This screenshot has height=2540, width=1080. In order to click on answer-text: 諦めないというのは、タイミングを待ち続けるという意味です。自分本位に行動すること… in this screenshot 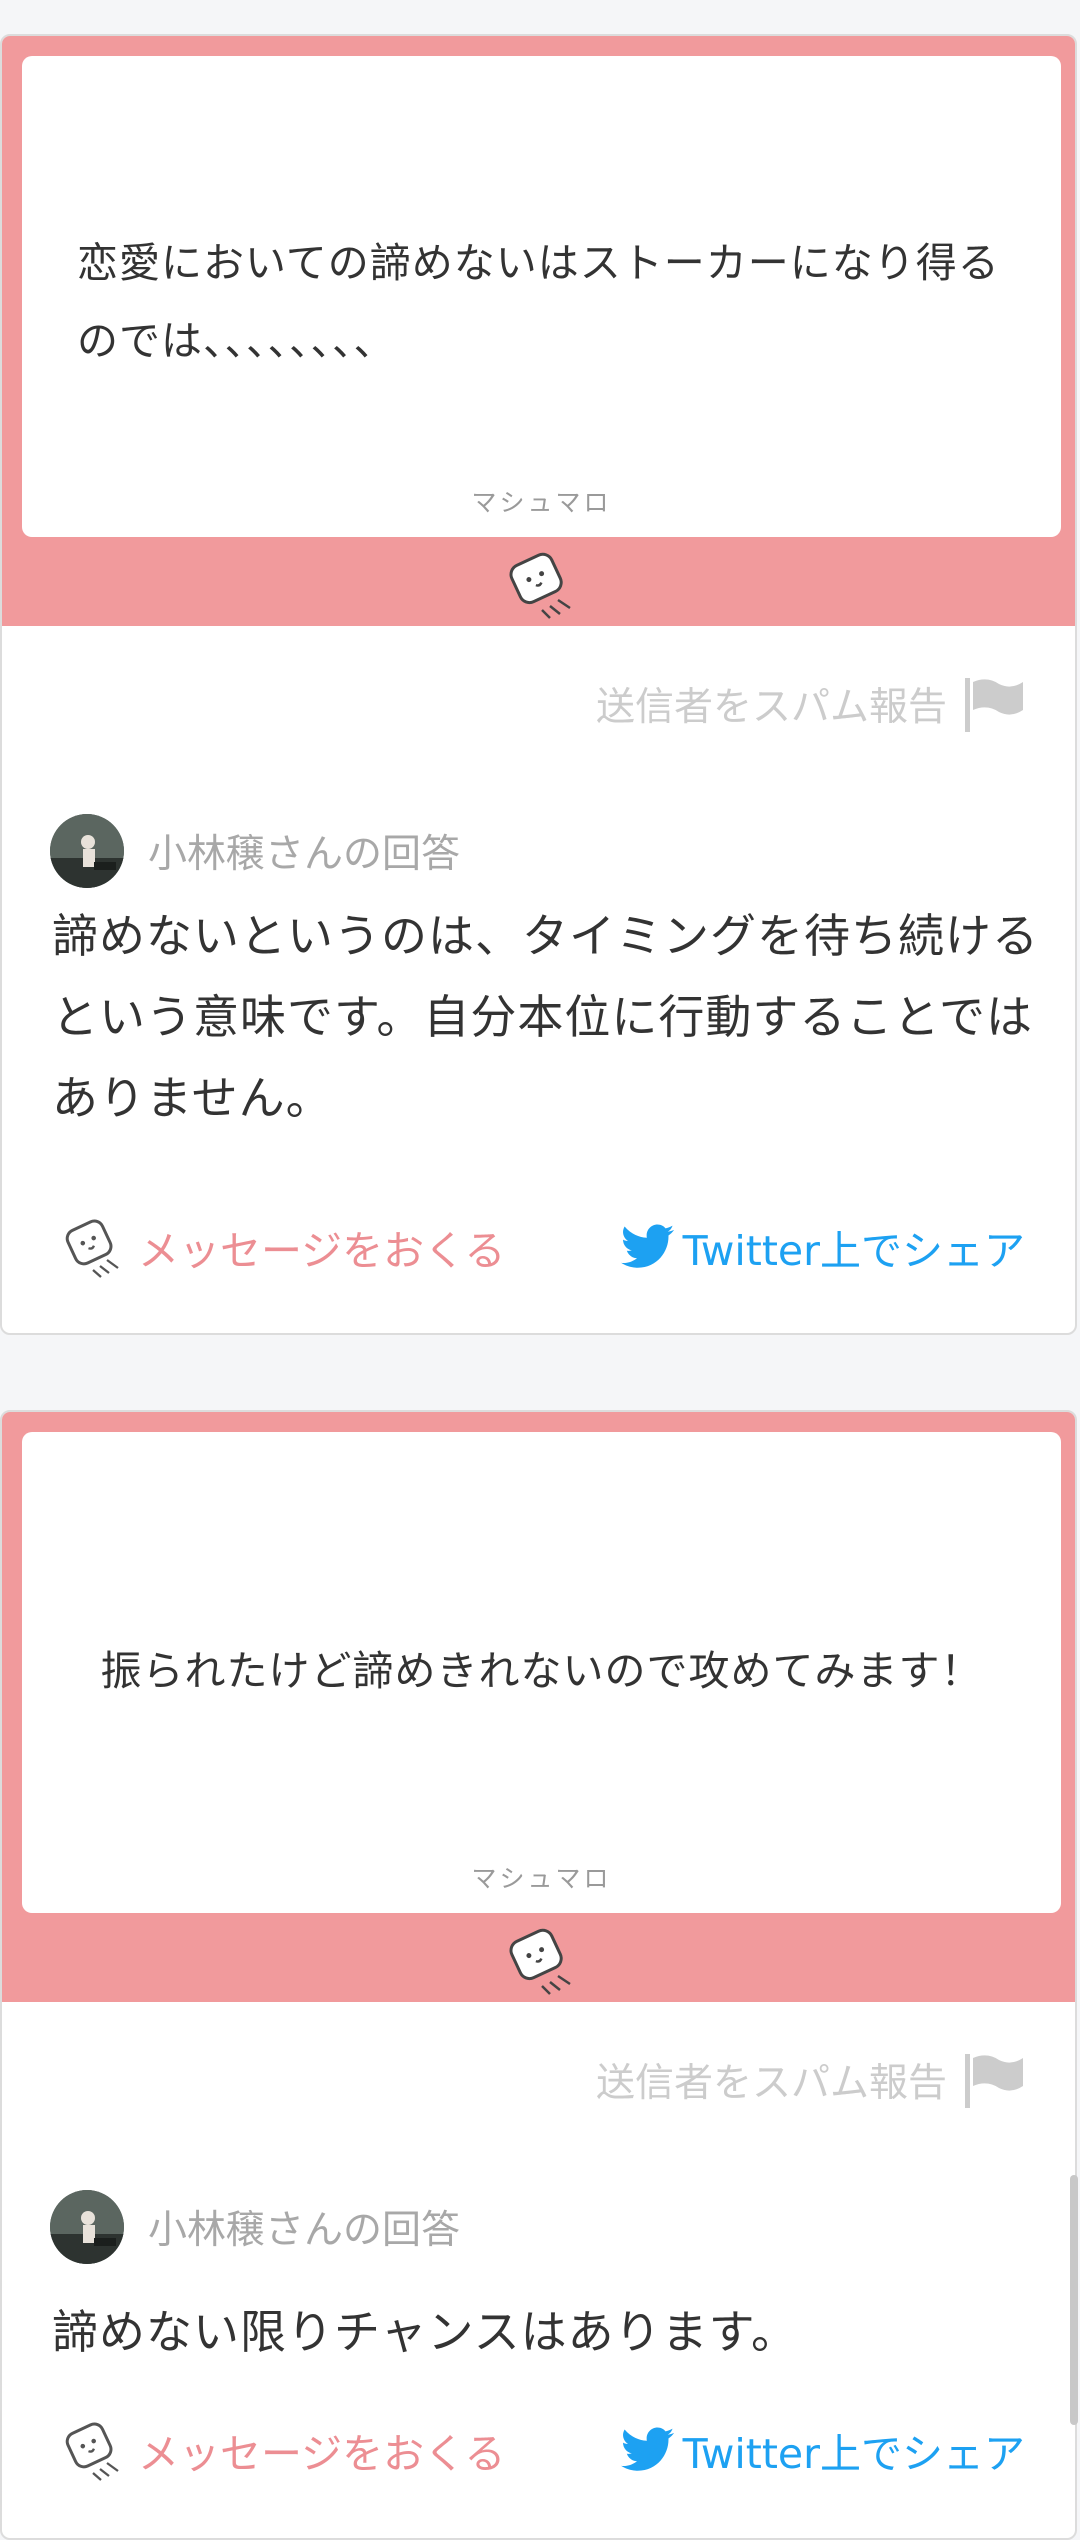, I will do `click(545, 1017)`.